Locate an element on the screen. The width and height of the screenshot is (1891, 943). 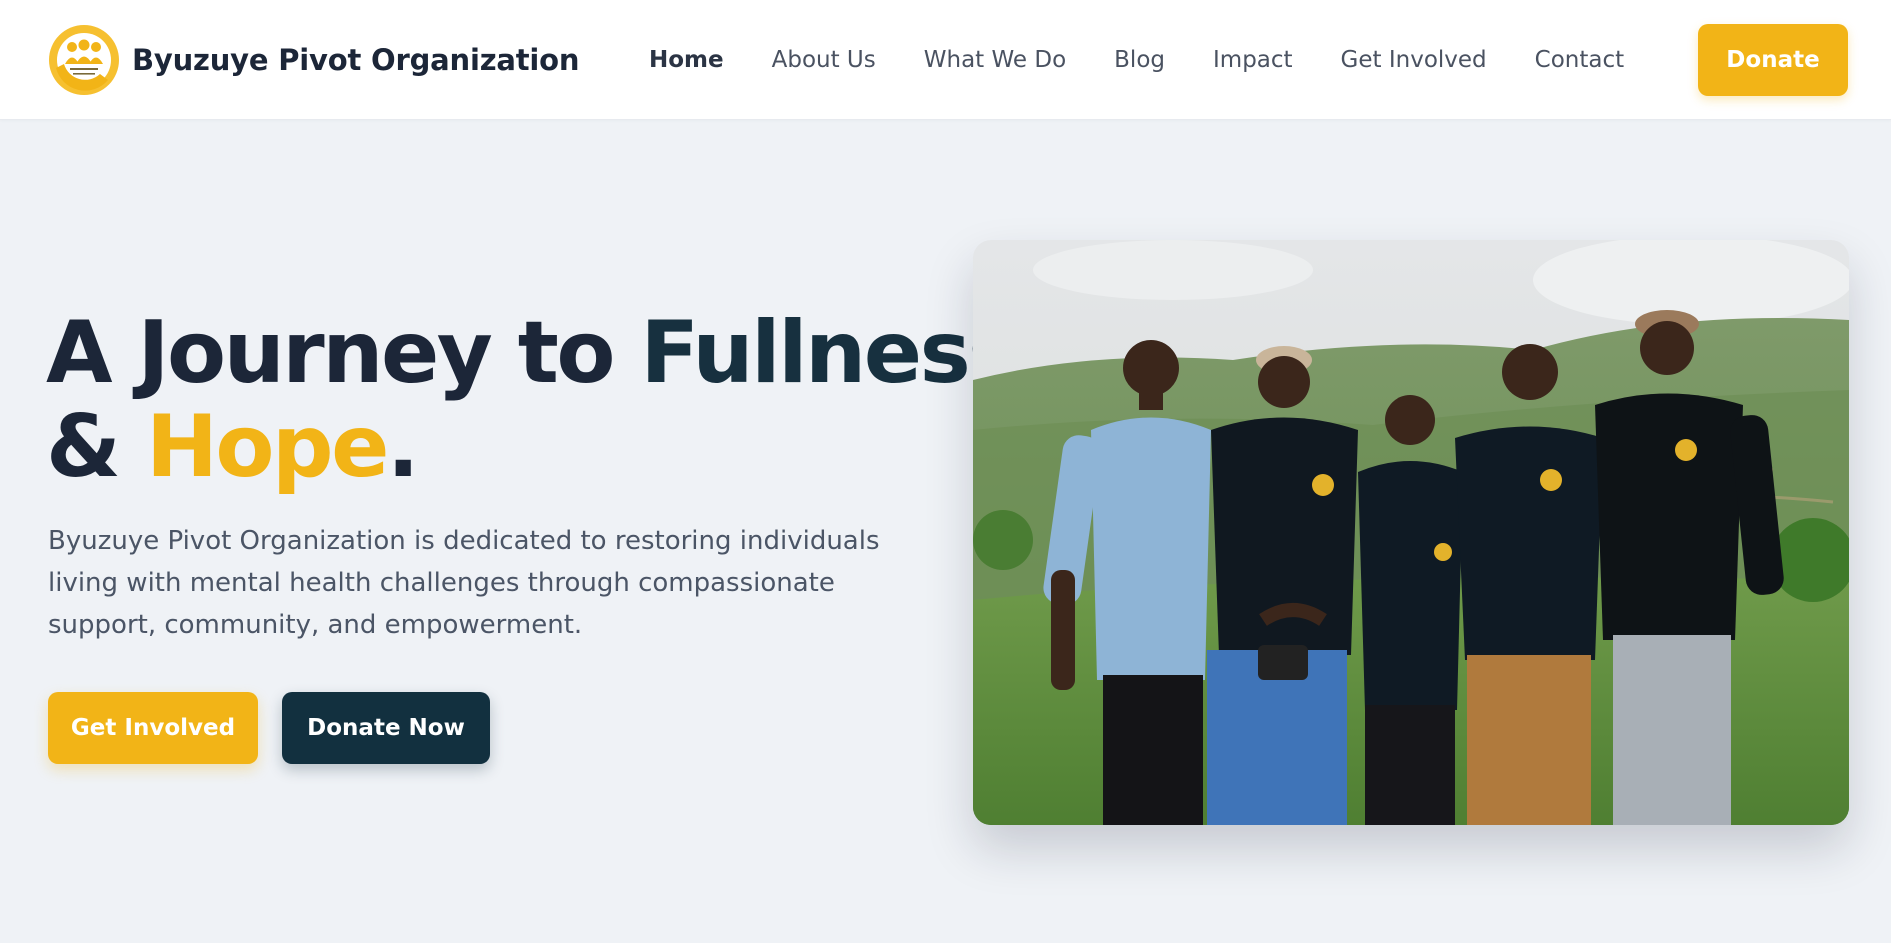
nav-about-us: About Us is located at coordinates (824, 60).